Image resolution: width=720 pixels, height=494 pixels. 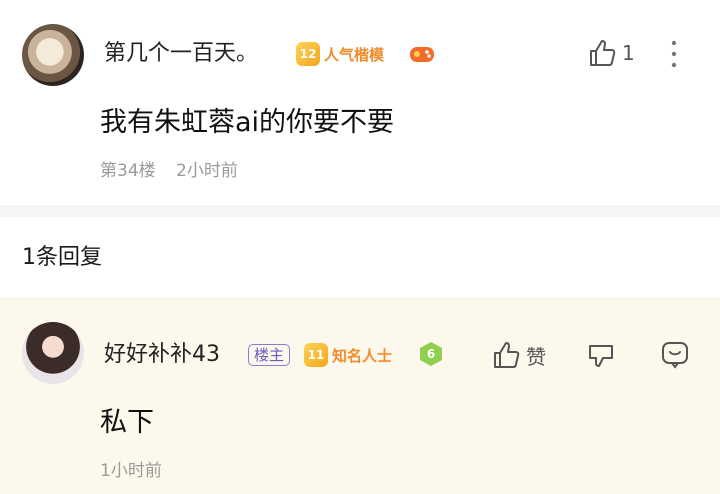 I want to click on timestamp: 1小时前, so click(x=131, y=471).